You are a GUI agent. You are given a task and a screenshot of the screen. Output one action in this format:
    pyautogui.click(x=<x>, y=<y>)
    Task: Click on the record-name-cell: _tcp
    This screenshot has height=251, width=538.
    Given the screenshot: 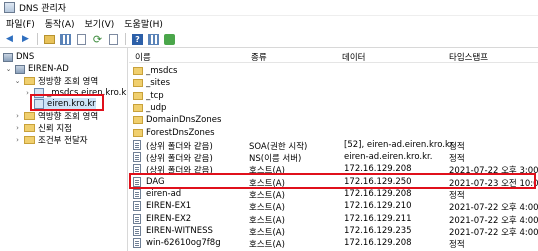 What is the action you would take?
    pyautogui.click(x=155, y=95)
    